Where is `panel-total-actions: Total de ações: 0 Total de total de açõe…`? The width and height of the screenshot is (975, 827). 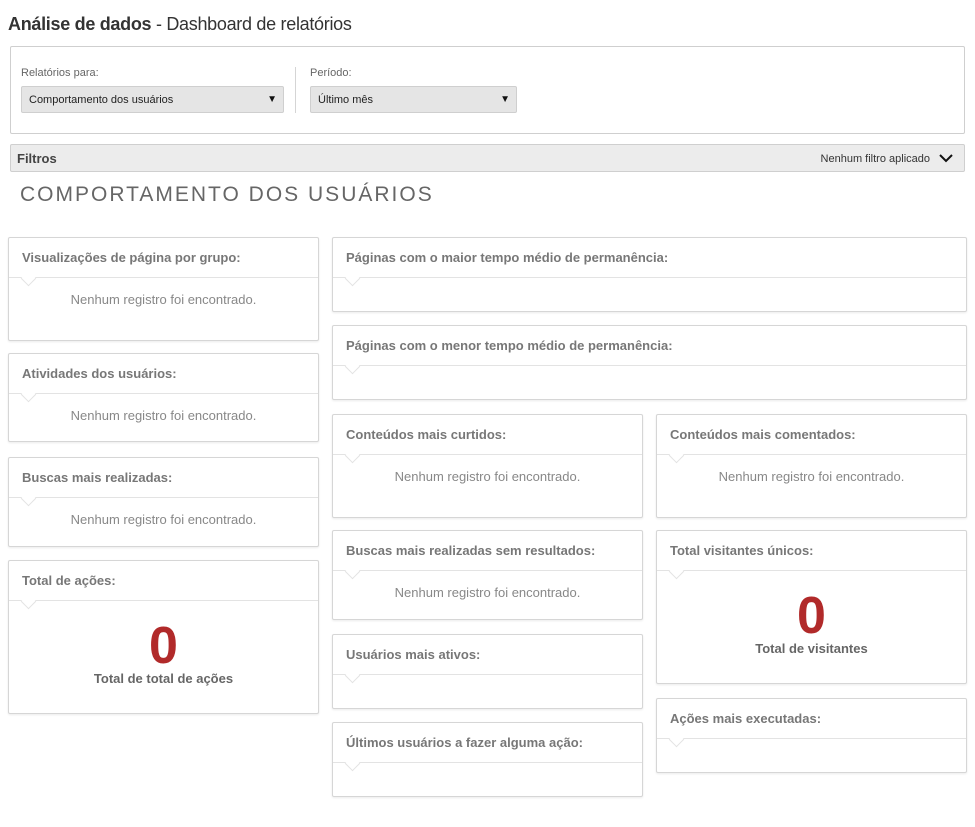
panel-total-actions: Total de ações: 0 Total de total de açõe… is located at coordinates (163, 637).